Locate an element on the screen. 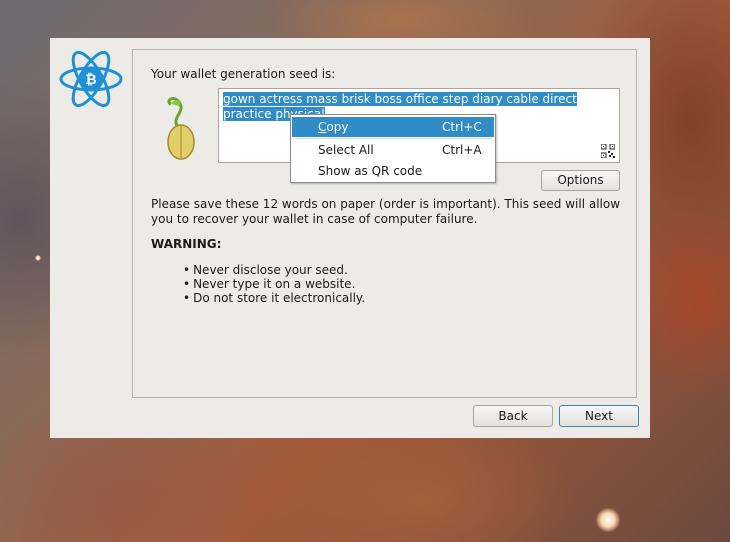  menu-separator is located at coordinates (393, 138).